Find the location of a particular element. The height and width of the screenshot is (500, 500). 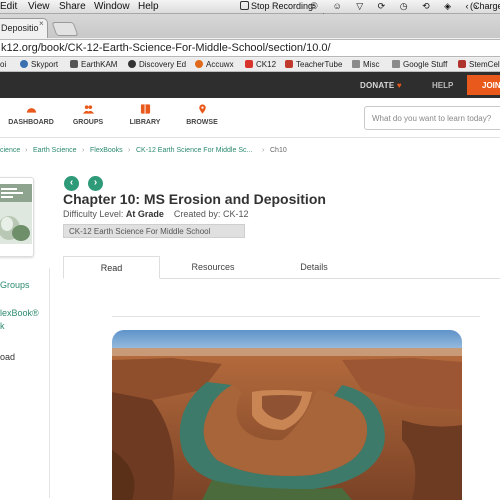

bookmark-label: StemCell is located at coordinates (484, 64).